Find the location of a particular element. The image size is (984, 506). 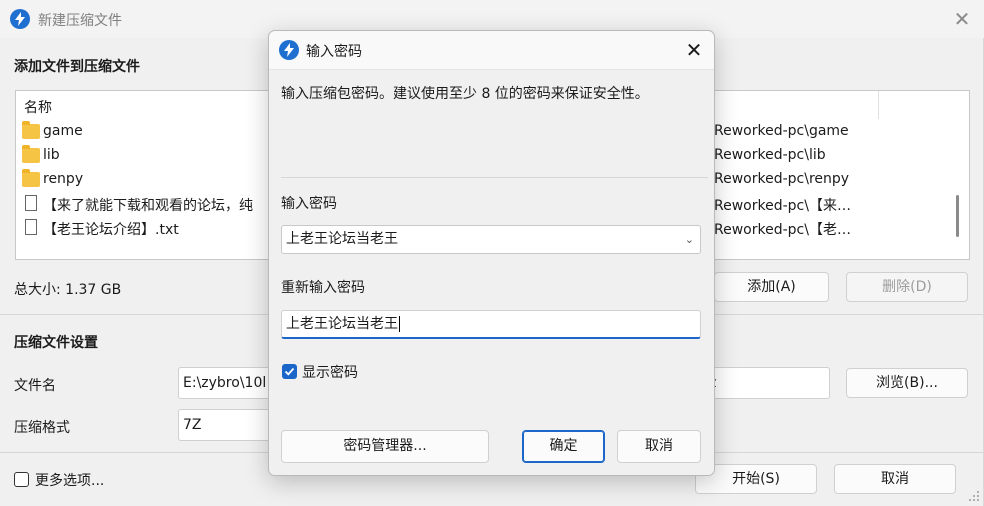

app-logo-icon is located at coordinates (20, 19).